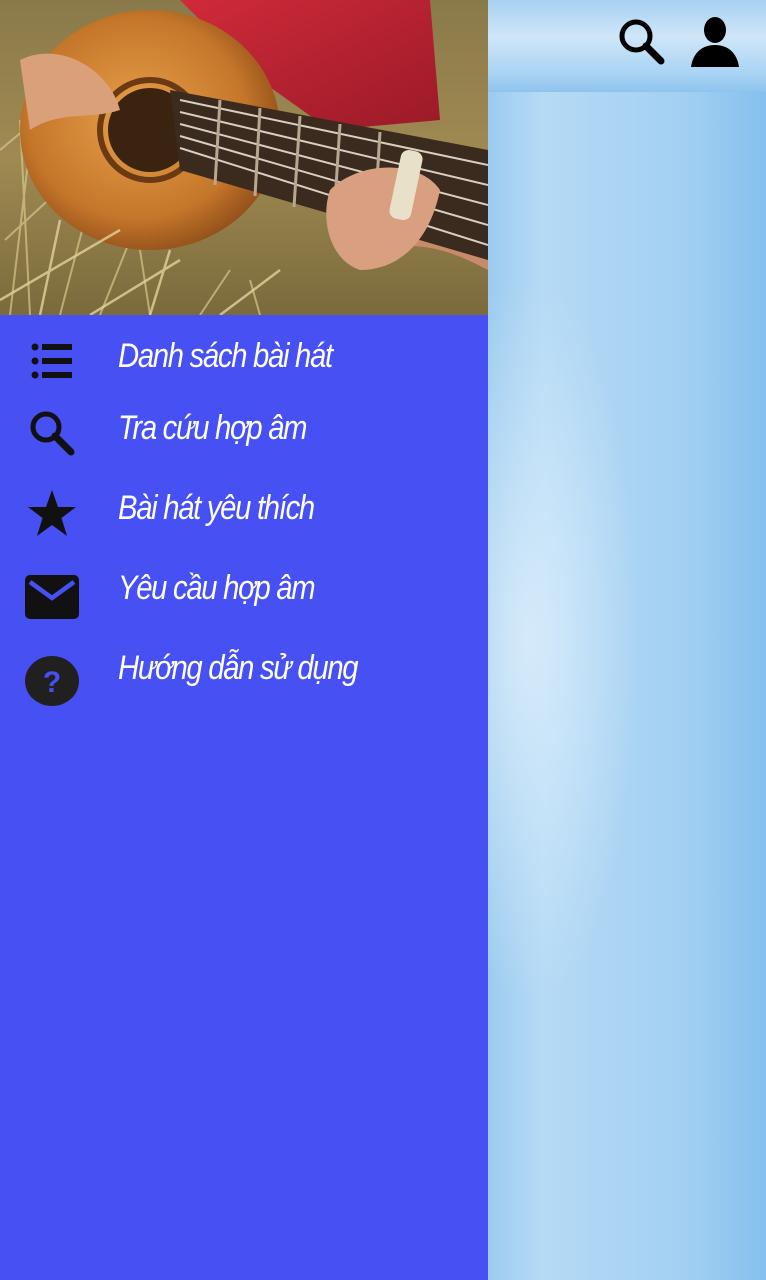 This screenshot has width=766, height=1280. I want to click on menu-item-label: Danh sách bài hát, so click(225, 356).